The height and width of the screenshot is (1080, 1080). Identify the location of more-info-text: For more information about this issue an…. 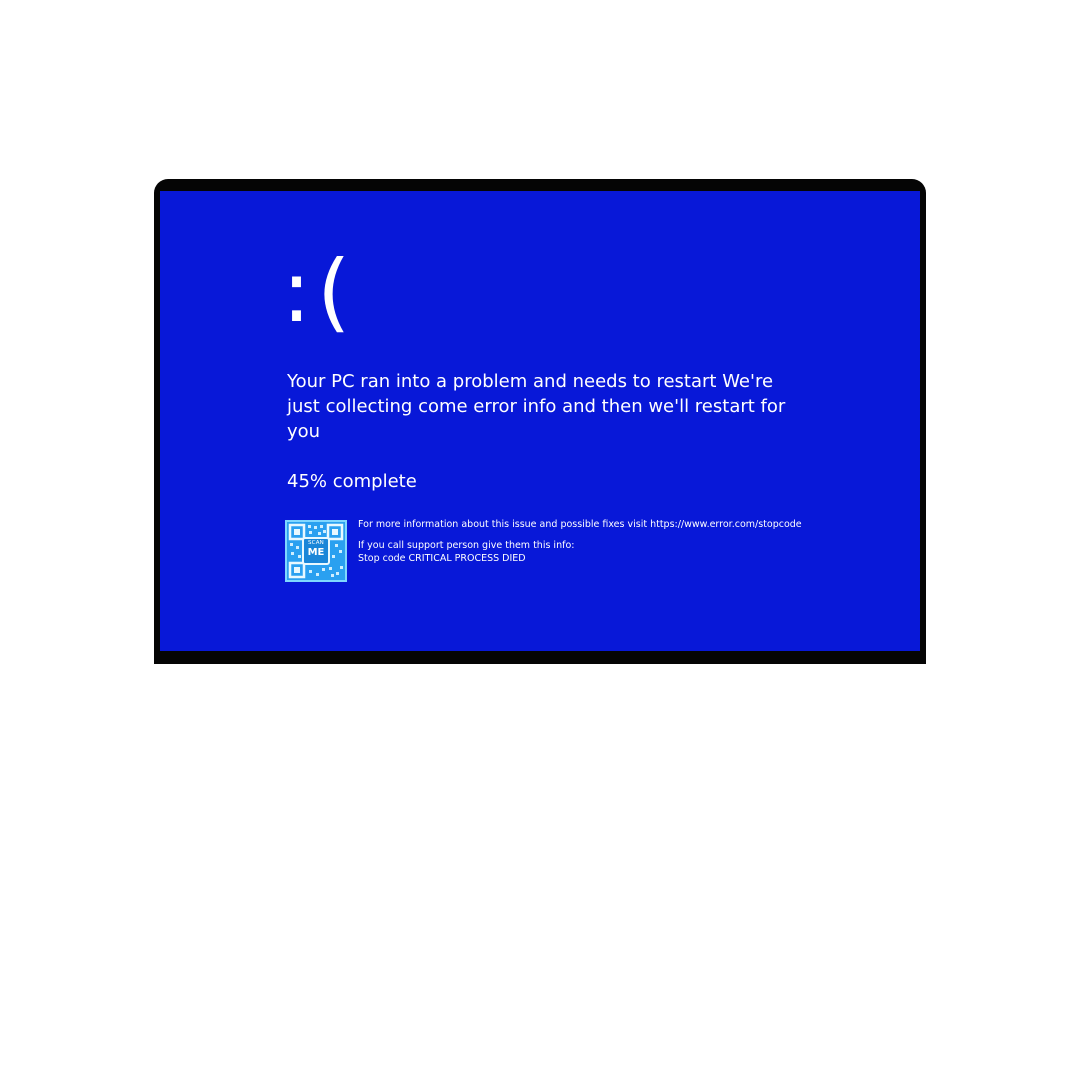
(580, 524).